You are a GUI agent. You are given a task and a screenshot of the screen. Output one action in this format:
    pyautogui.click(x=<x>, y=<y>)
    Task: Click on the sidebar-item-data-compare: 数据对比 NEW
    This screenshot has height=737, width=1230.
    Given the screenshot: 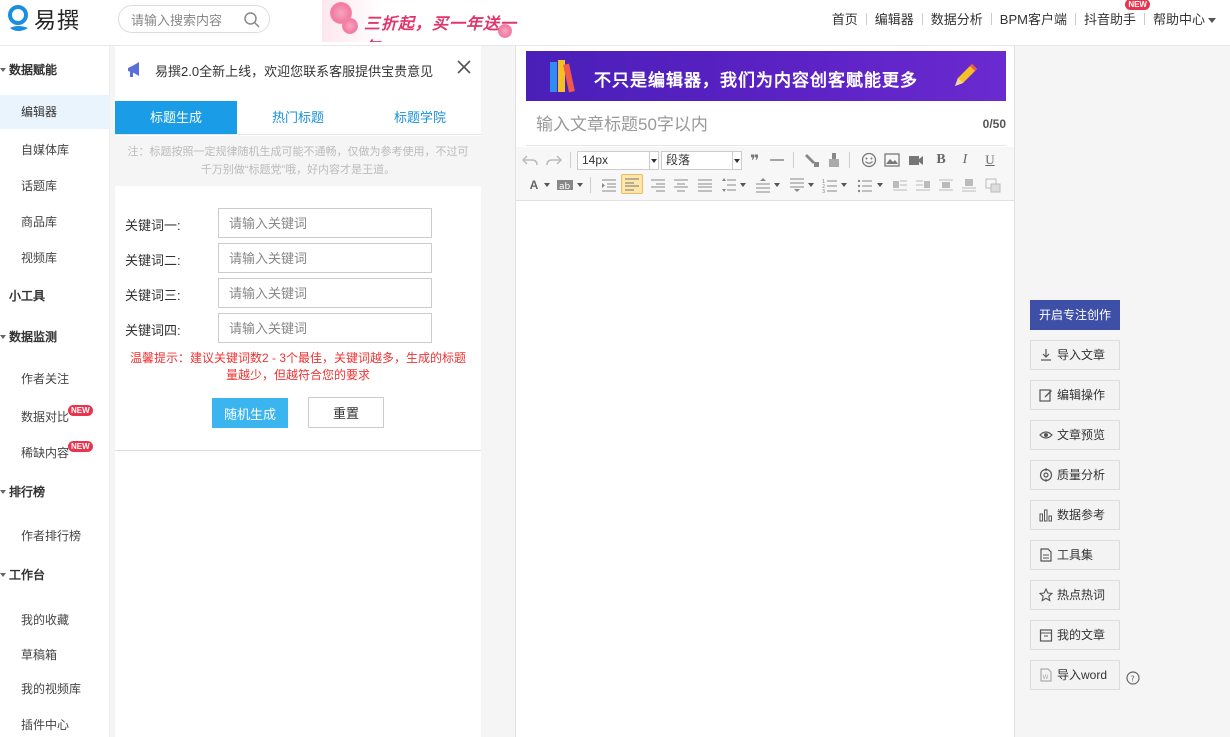 What is the action you would take?
    pyautogui.click(x=55, y=417)
    